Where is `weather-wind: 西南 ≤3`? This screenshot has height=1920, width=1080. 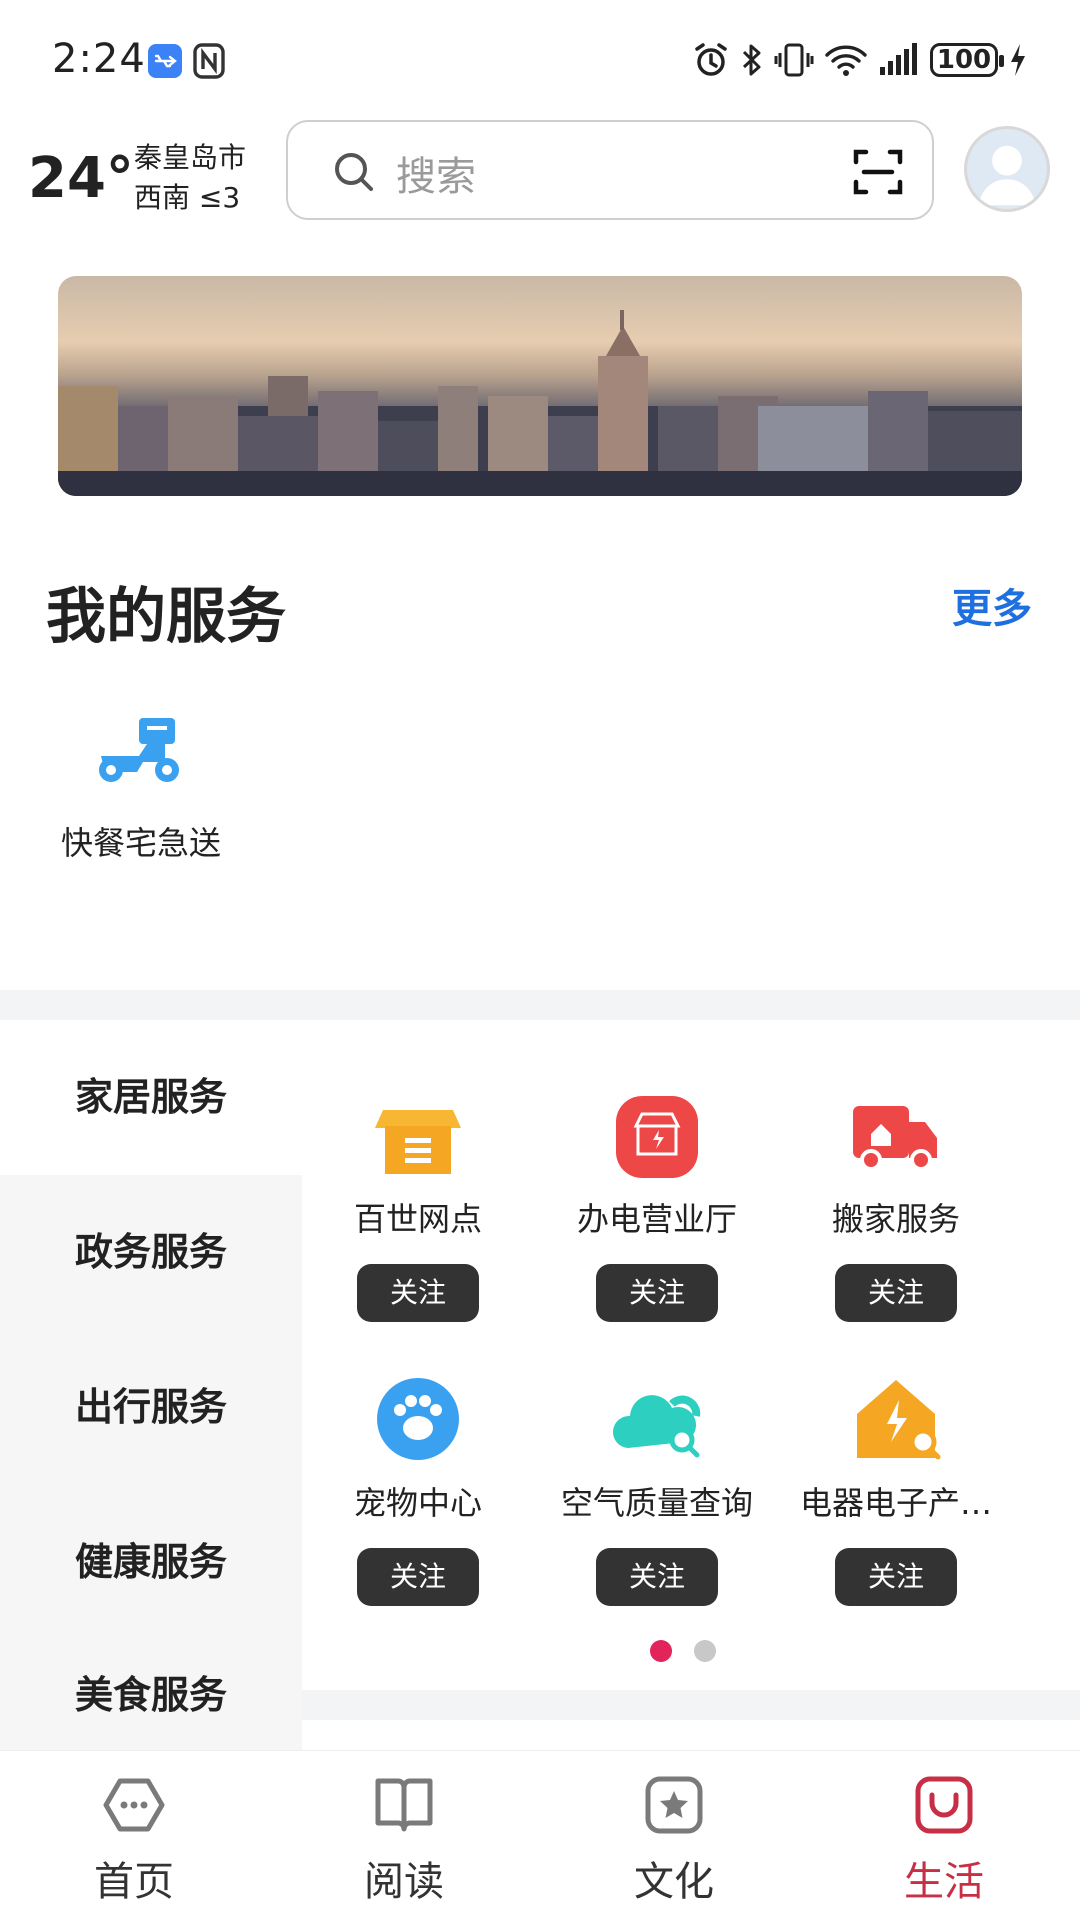
weather-wind: 西南 ≤3 is located at coordinates (187, 197).